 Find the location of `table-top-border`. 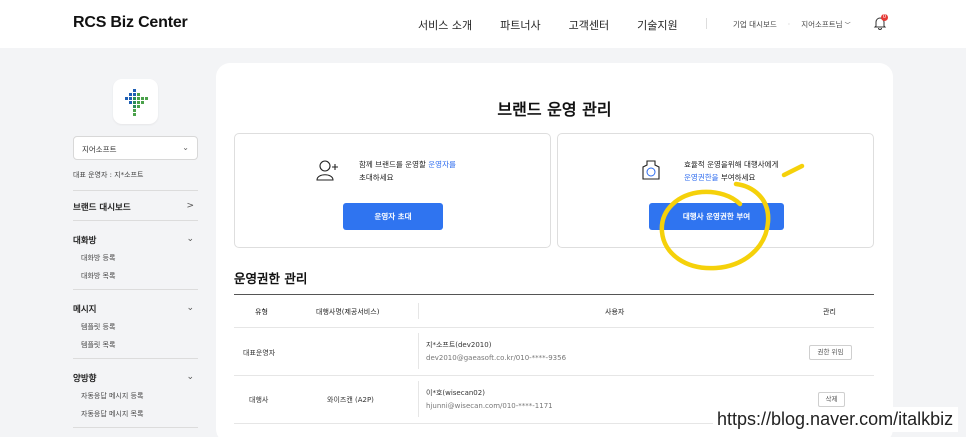

table-top-border is located at coordinates (554, 294).